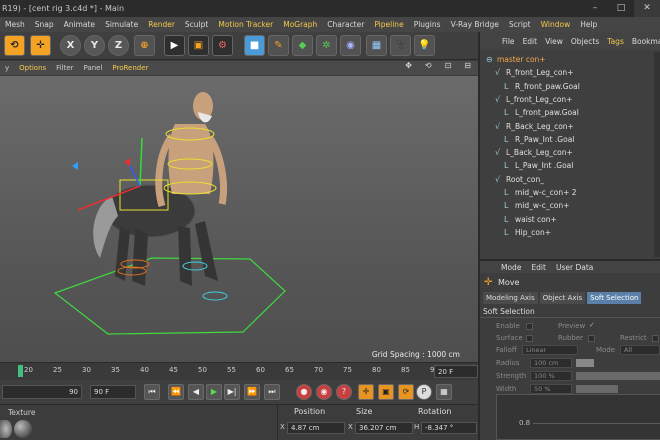 This screenshot has height=440, width=660. Describe the element at coordinates (252, 392) in the screenshot. I see `next-key-icon: ⏩` at that location.